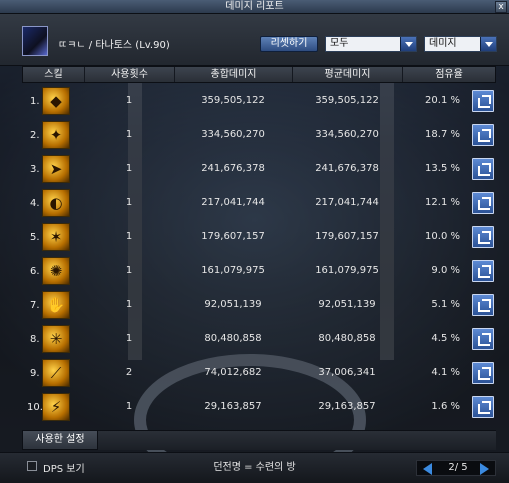 This screenshot has width=509, height=483. I want to click on row-avg: 179,607,157, so click(347, 236).